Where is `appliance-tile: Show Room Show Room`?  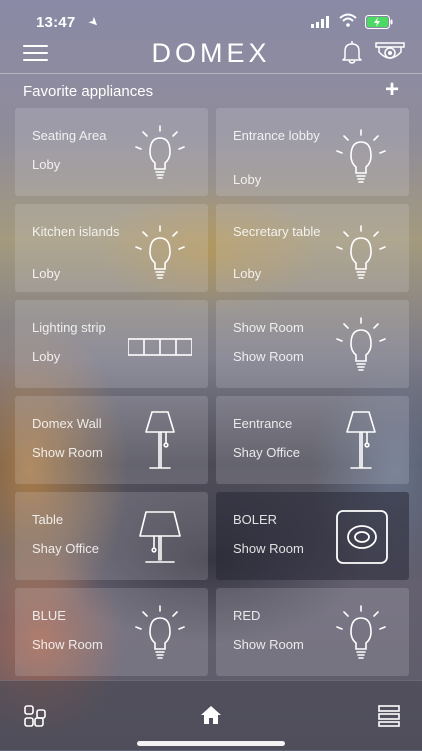
appliance-tile: Show Room Show Room is located at coordinates (312, 344).